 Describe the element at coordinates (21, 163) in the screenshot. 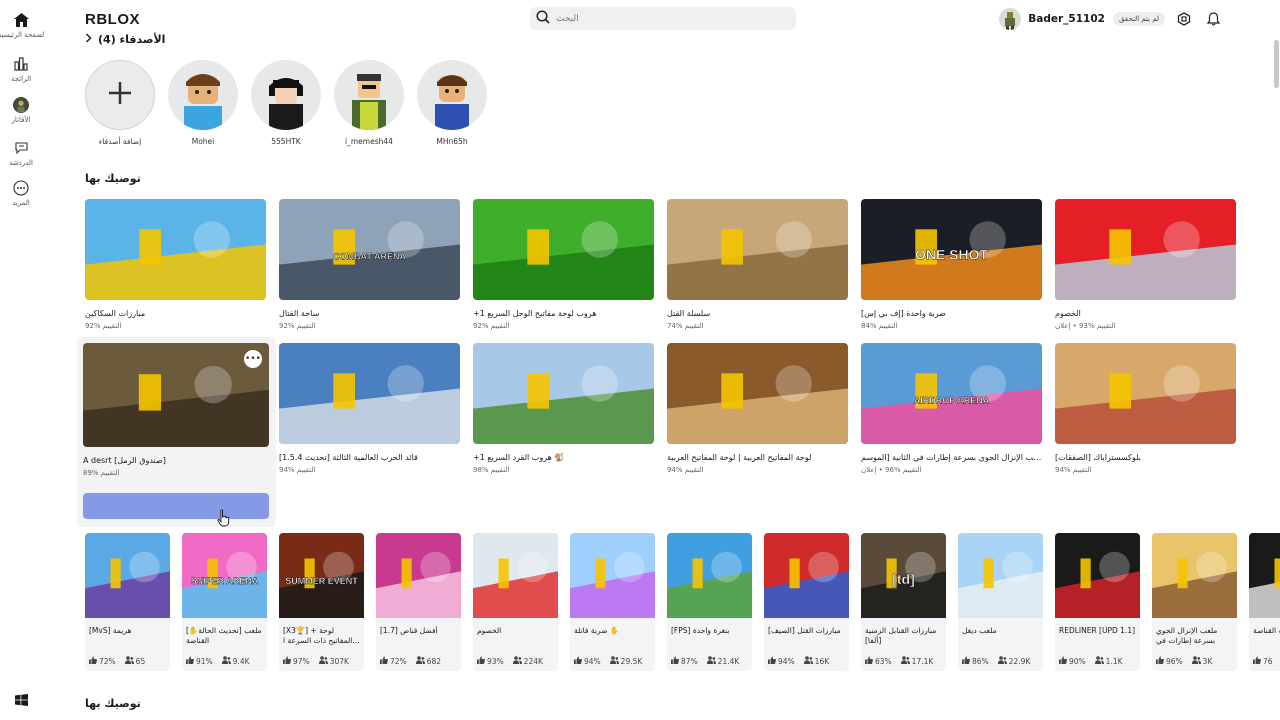

I see `nav-chat-label: الدردشة` at that location.